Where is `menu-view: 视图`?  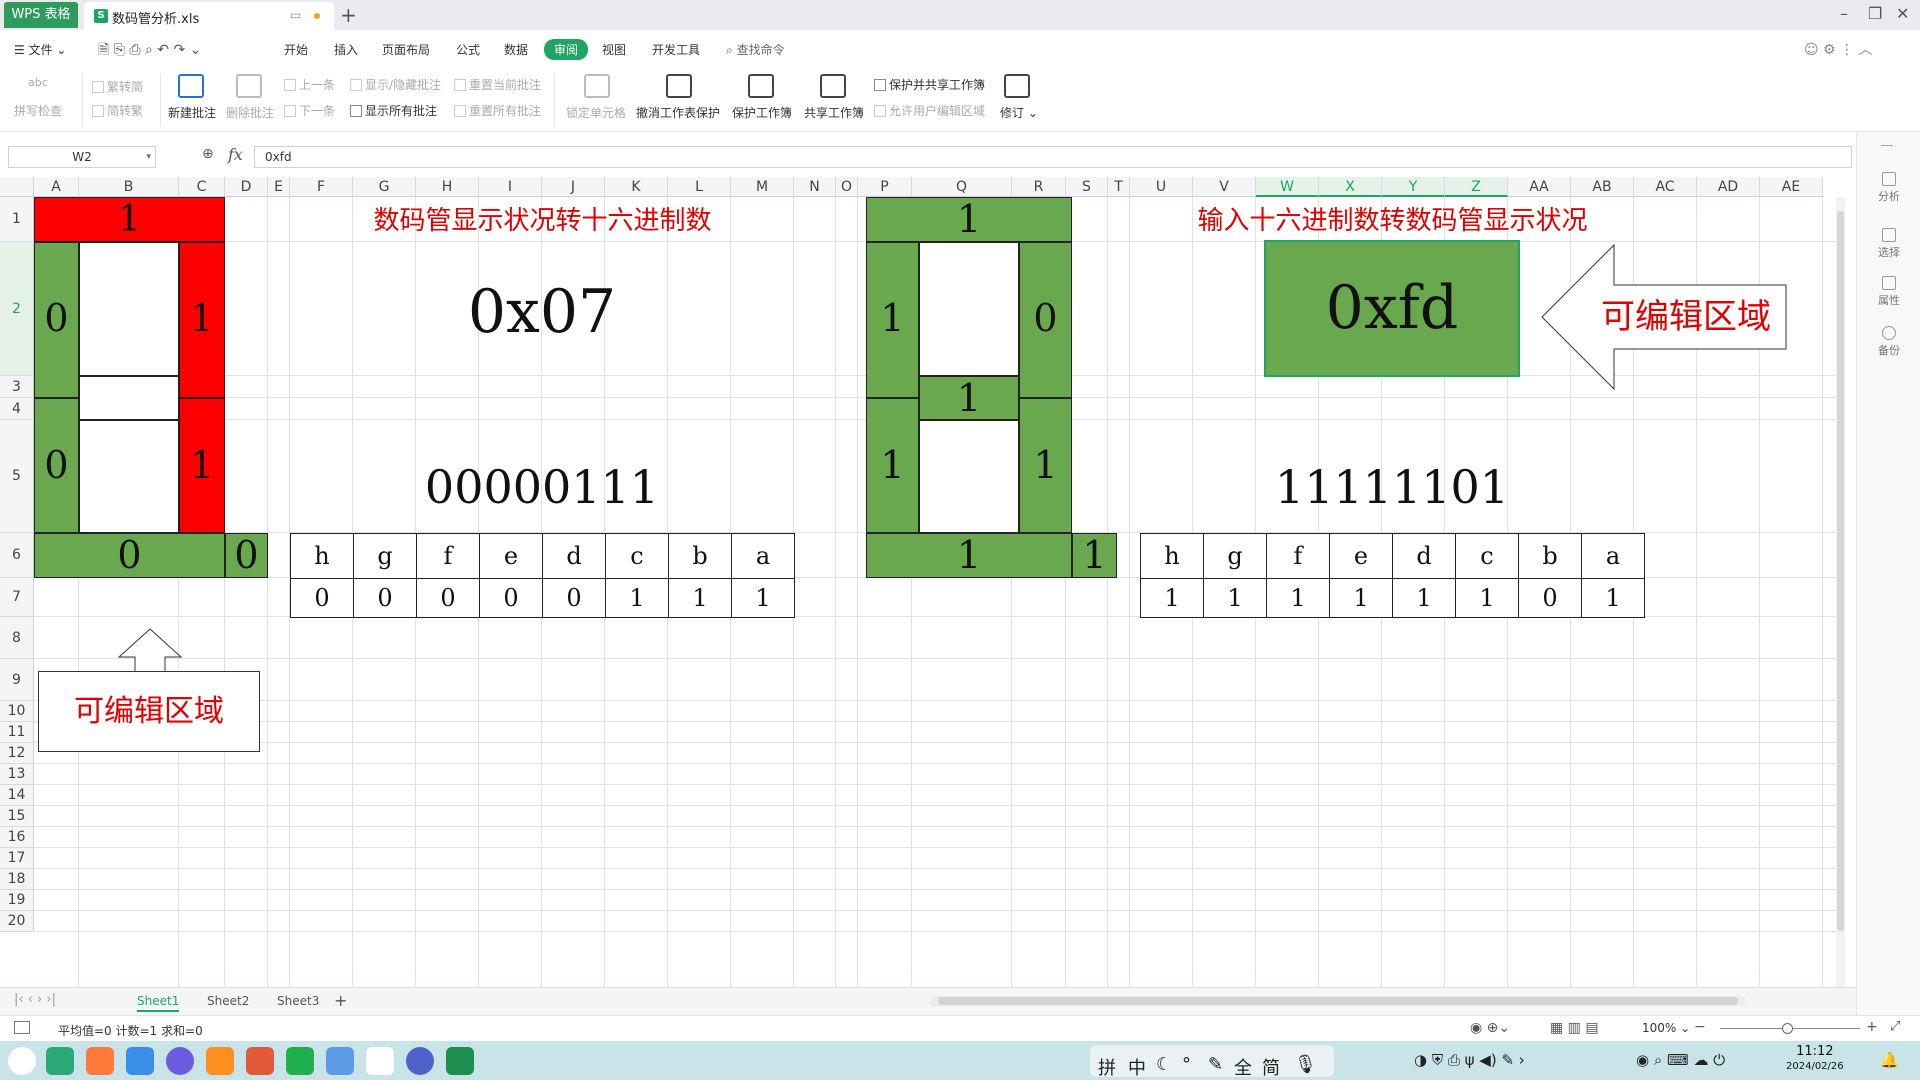 menu-view: 视图 is located at coordinates (614, 49).